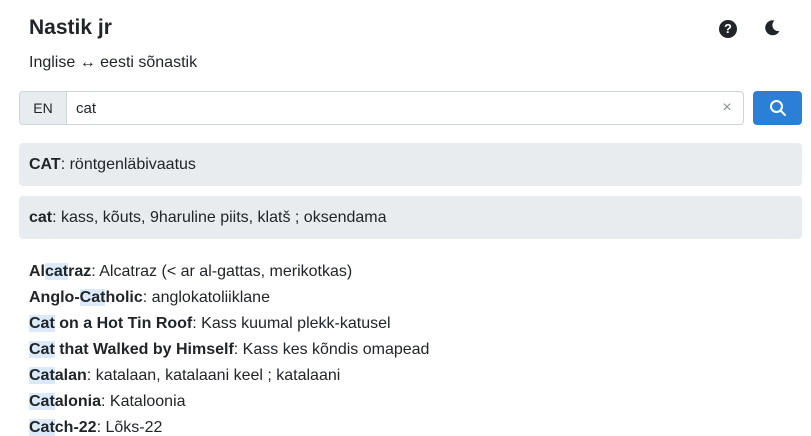 This screenshot has width=811, height=436. What do you see at coordinates (143, 401) in the screenshot?
I see `entry-translation: : Kataloonia` at bounding box center [143, 401].